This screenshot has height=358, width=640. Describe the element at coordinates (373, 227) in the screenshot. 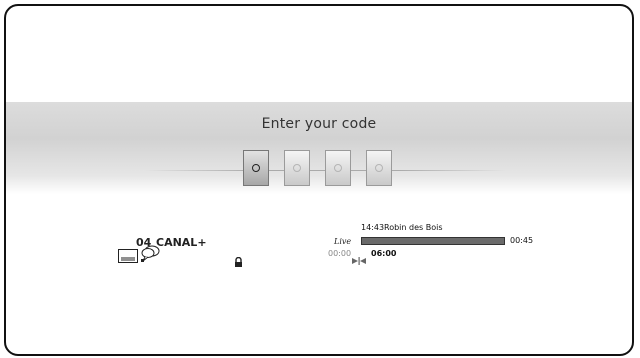

I see `program-time: 14:43` at that location.